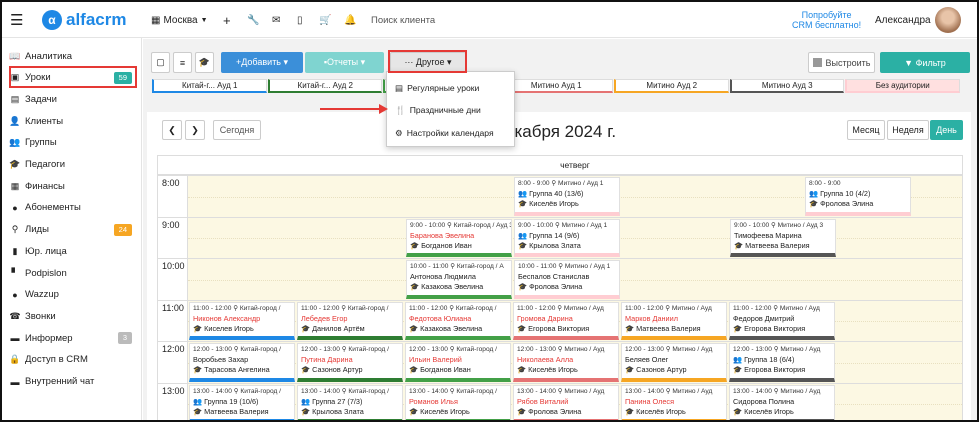 The image size is (979, 422). What do you see at coordinates (72, 56) in the screenshot?
I see `sidebar-item-0: 📖 Аналитика` at bounding box center [72, 56].